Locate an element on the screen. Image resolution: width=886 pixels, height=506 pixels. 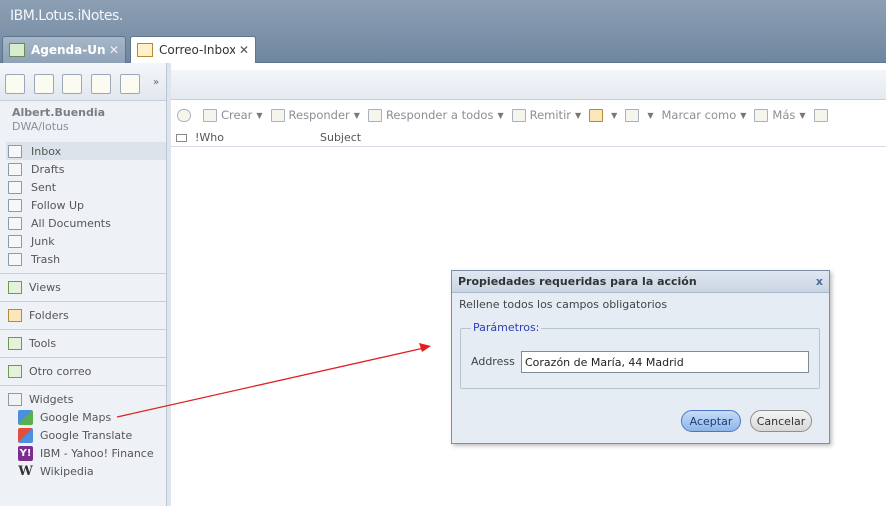
crear-label: Crear is located at coordinates (237, 115).